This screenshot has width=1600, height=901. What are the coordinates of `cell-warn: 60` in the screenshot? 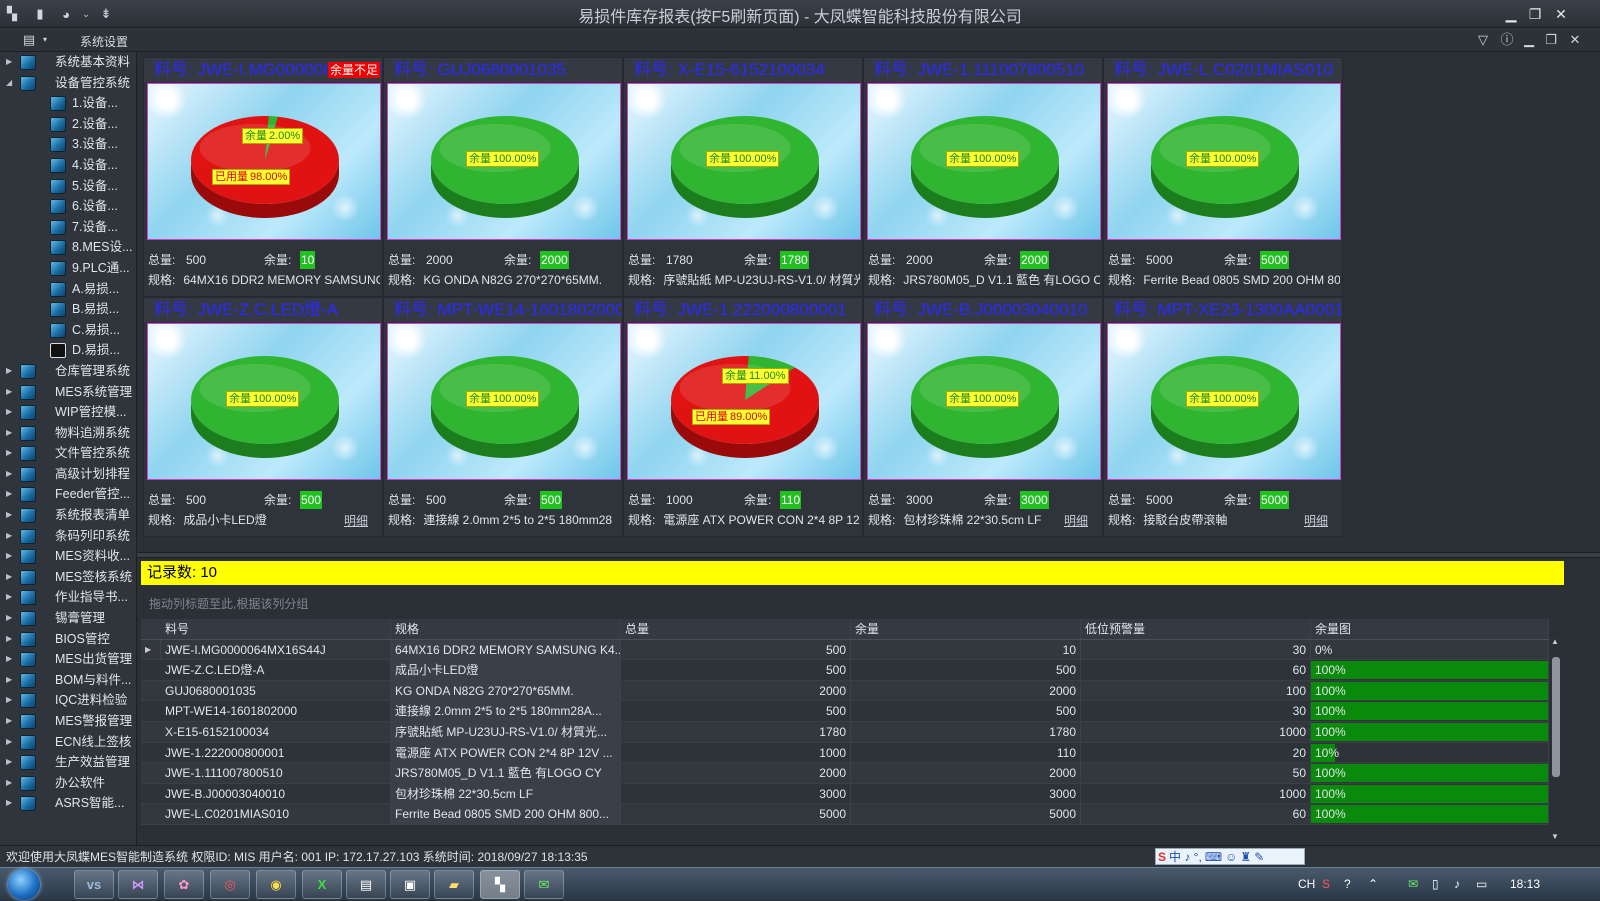 It's located at (1196, 670).